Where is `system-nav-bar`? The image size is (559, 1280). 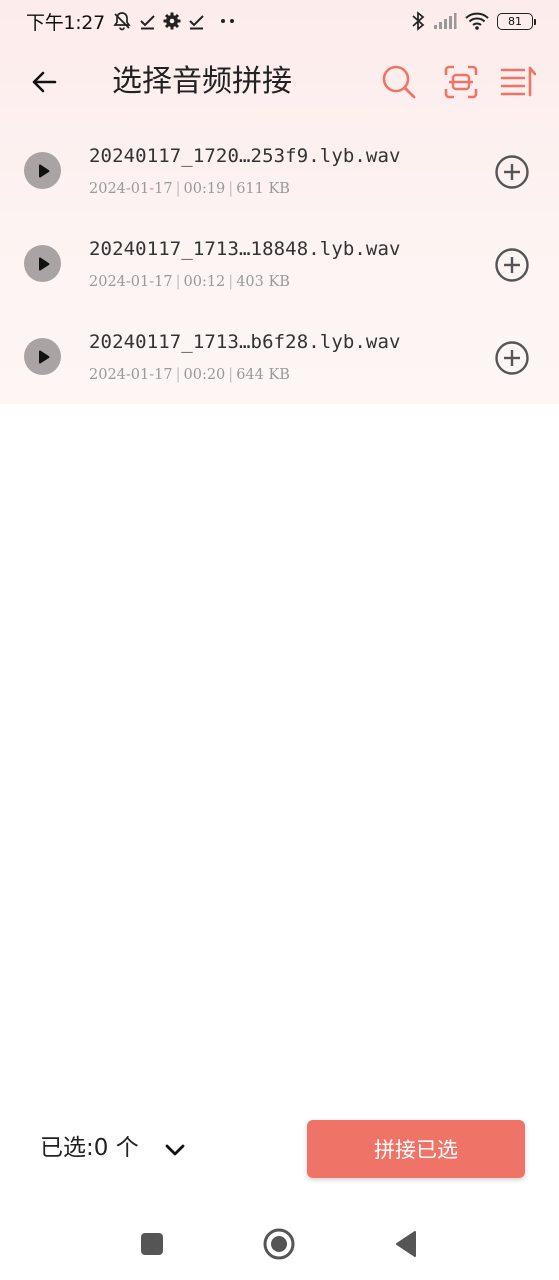 system-nav-bar is located at coordinates (279, 1244).